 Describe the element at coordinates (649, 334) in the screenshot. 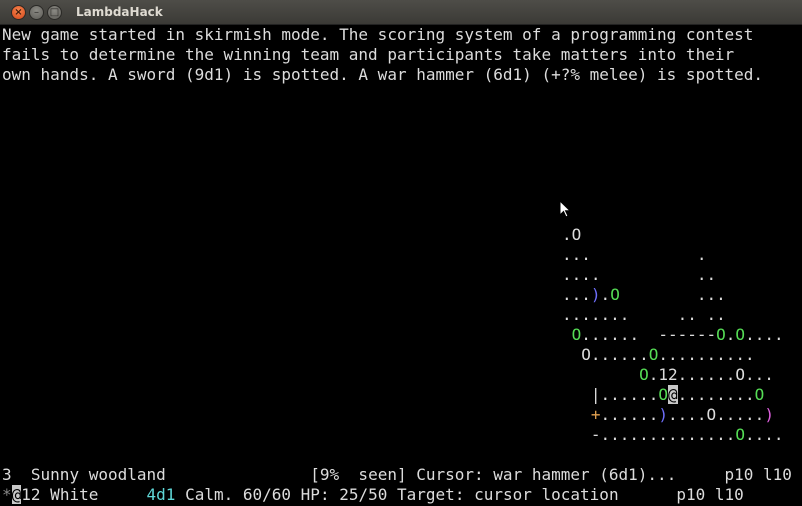

I see `map-tile: ...... ------` at that location.